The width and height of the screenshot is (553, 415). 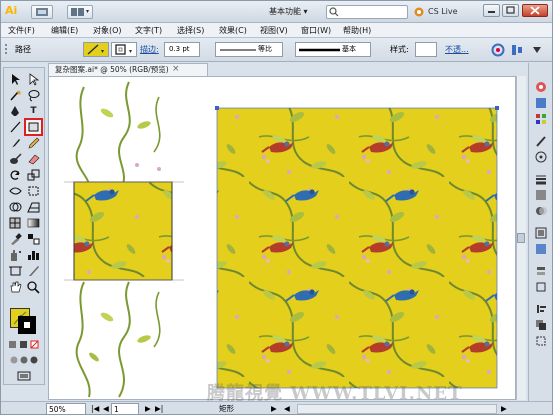 What do you see at coordinates (64, 30) in the screenshot?
I see `menu-edit: 编辑(E)` at bounding box center [64, 30].